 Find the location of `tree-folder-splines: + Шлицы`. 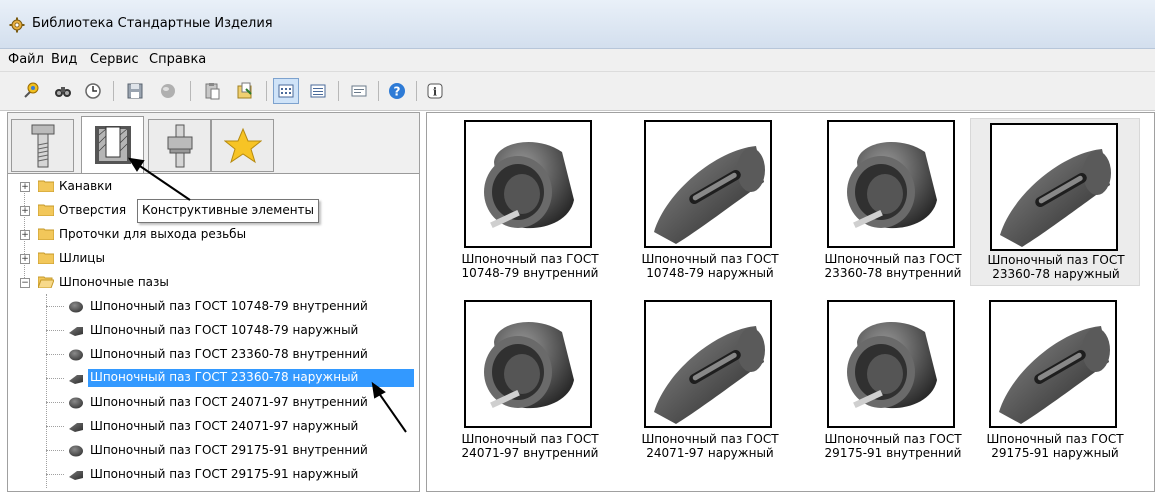

tree-folder-splines: + Шлицы is located at coordinates (213, 259).